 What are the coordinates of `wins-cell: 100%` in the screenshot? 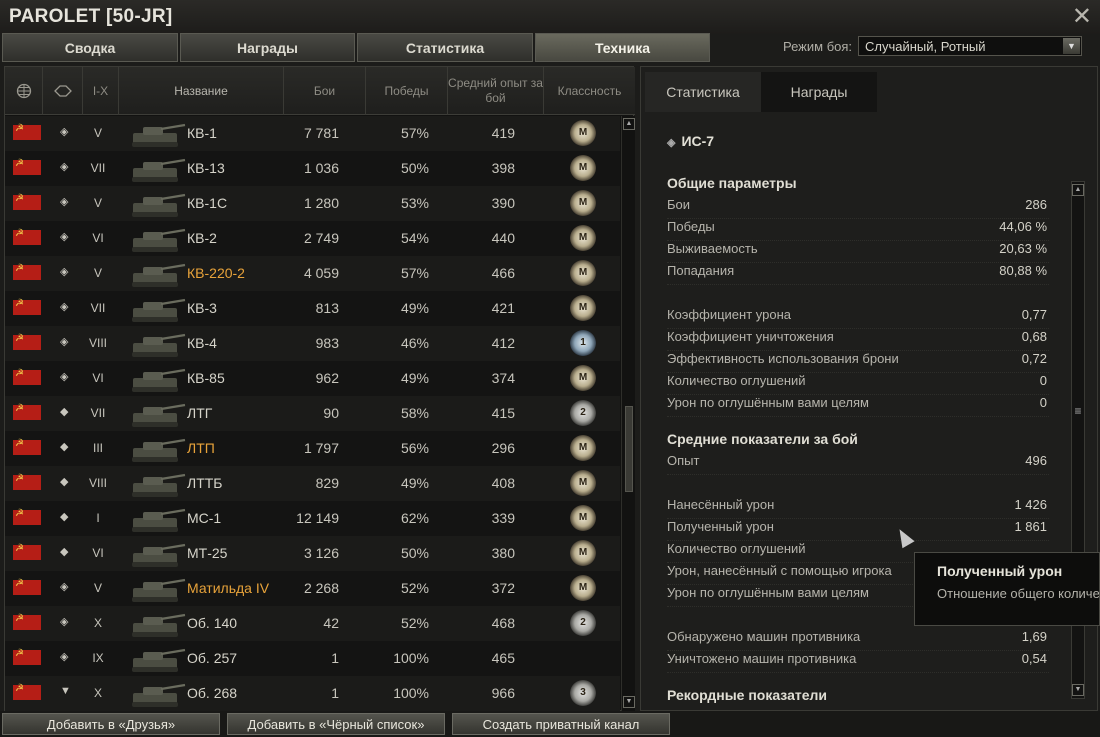 It's located at (411, 658).